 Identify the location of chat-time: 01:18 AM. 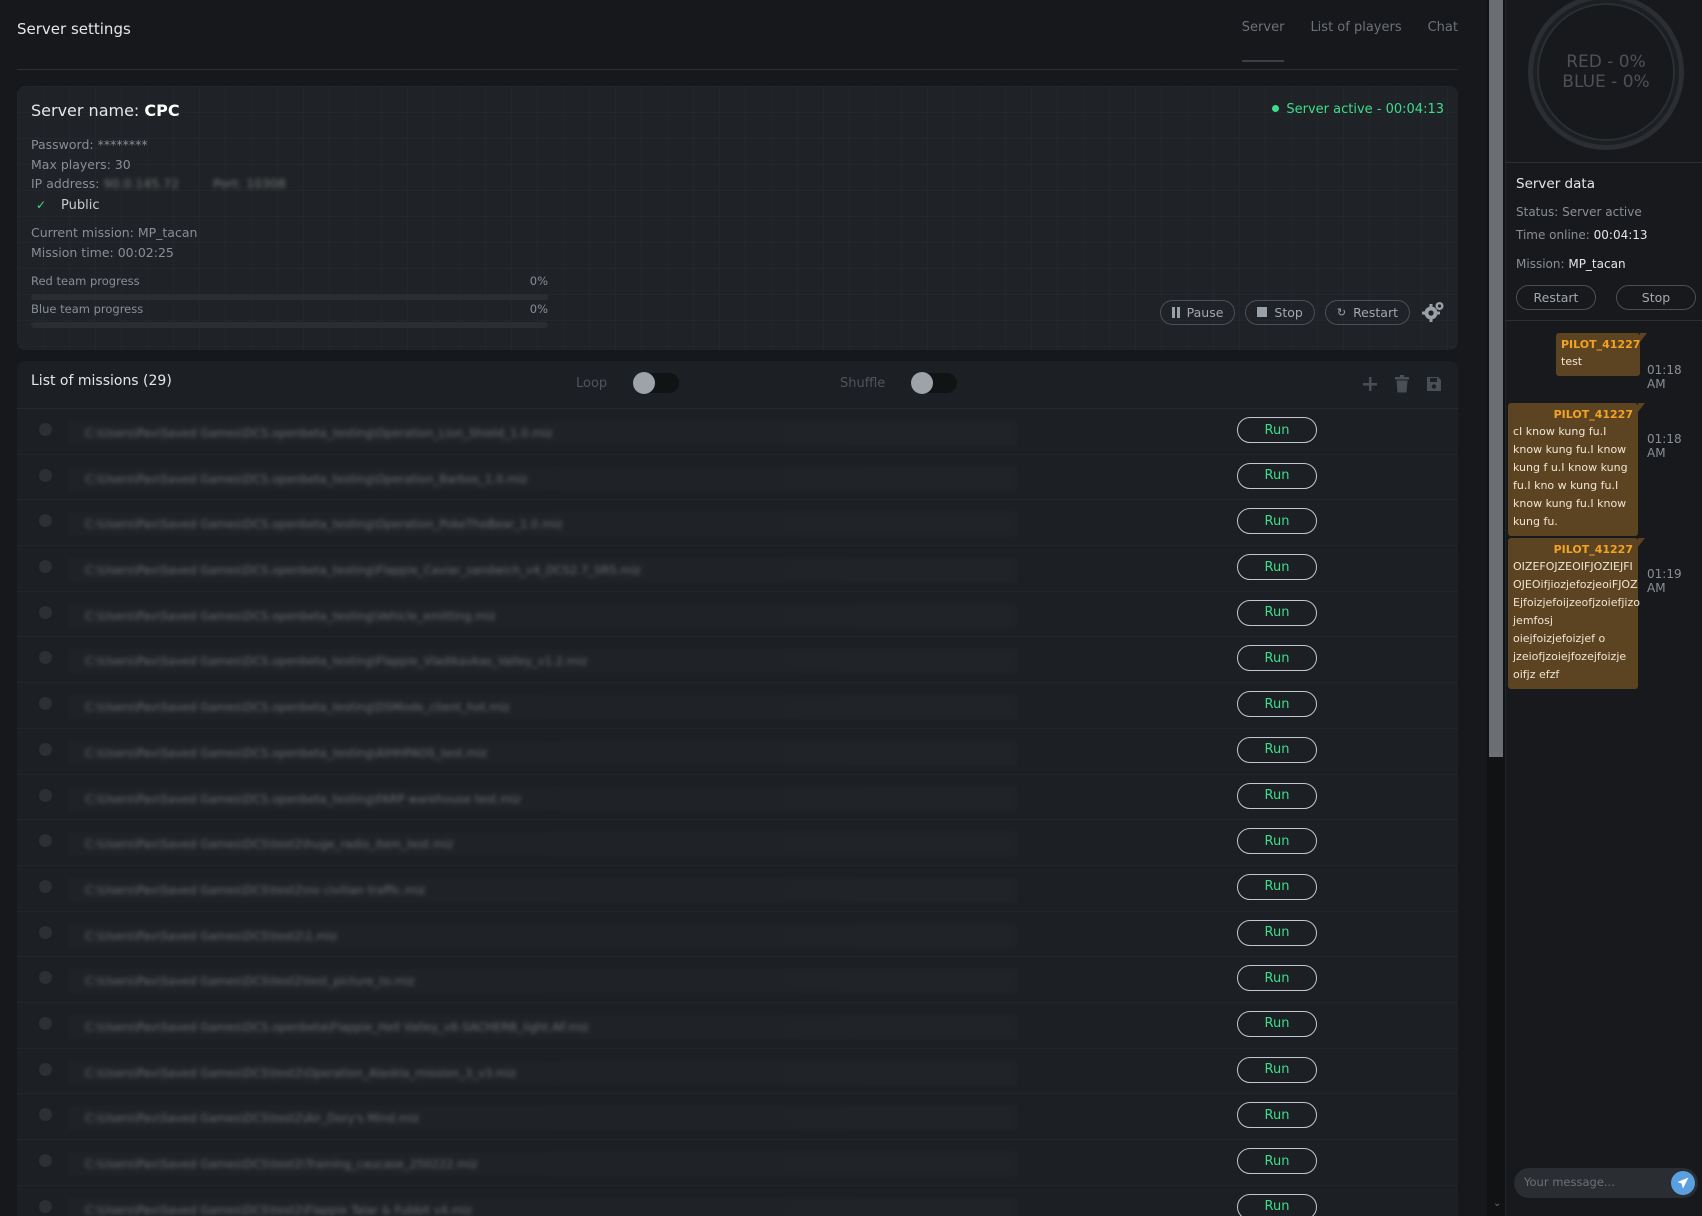
(1664, 446).